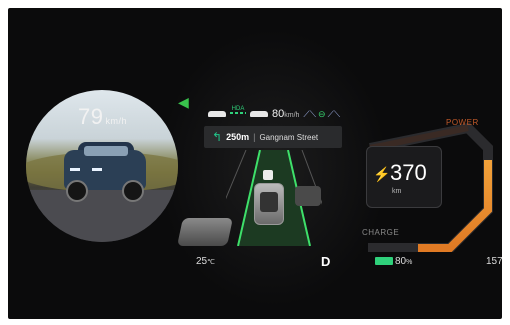 This screenshot has height=325, width=510. What do you see at coordinates (116, 121) in the screenshot?
I see `speed-unit: km/h` at bounding box center [116, 121].